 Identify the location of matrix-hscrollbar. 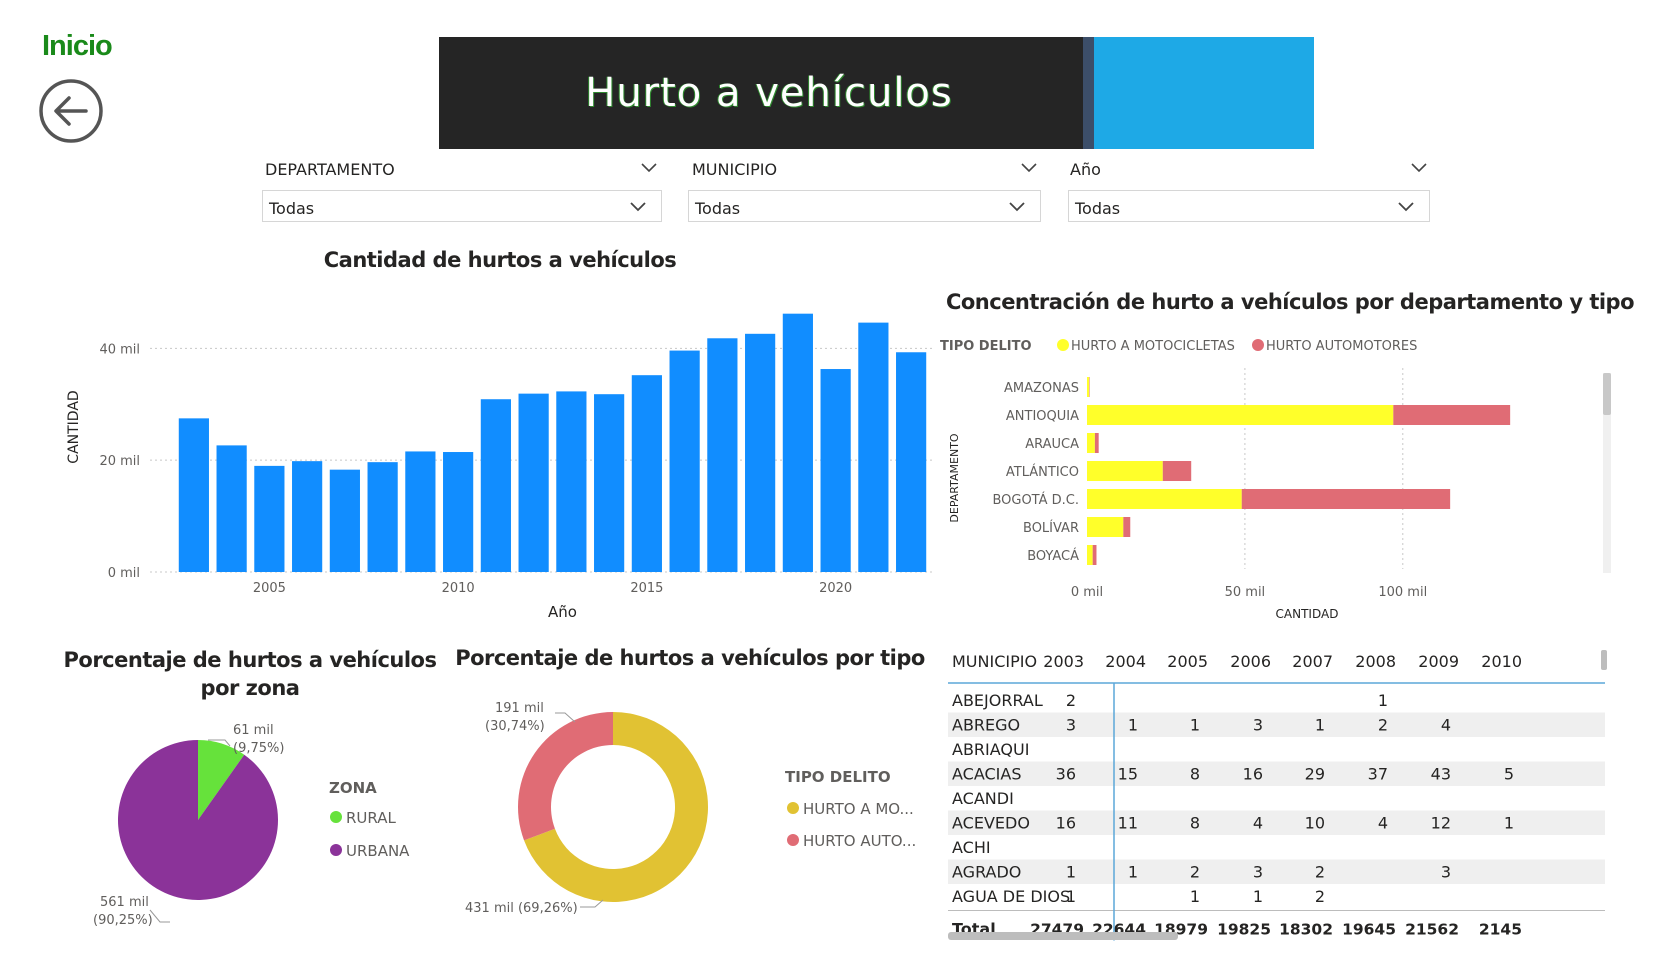
(1063, 936).